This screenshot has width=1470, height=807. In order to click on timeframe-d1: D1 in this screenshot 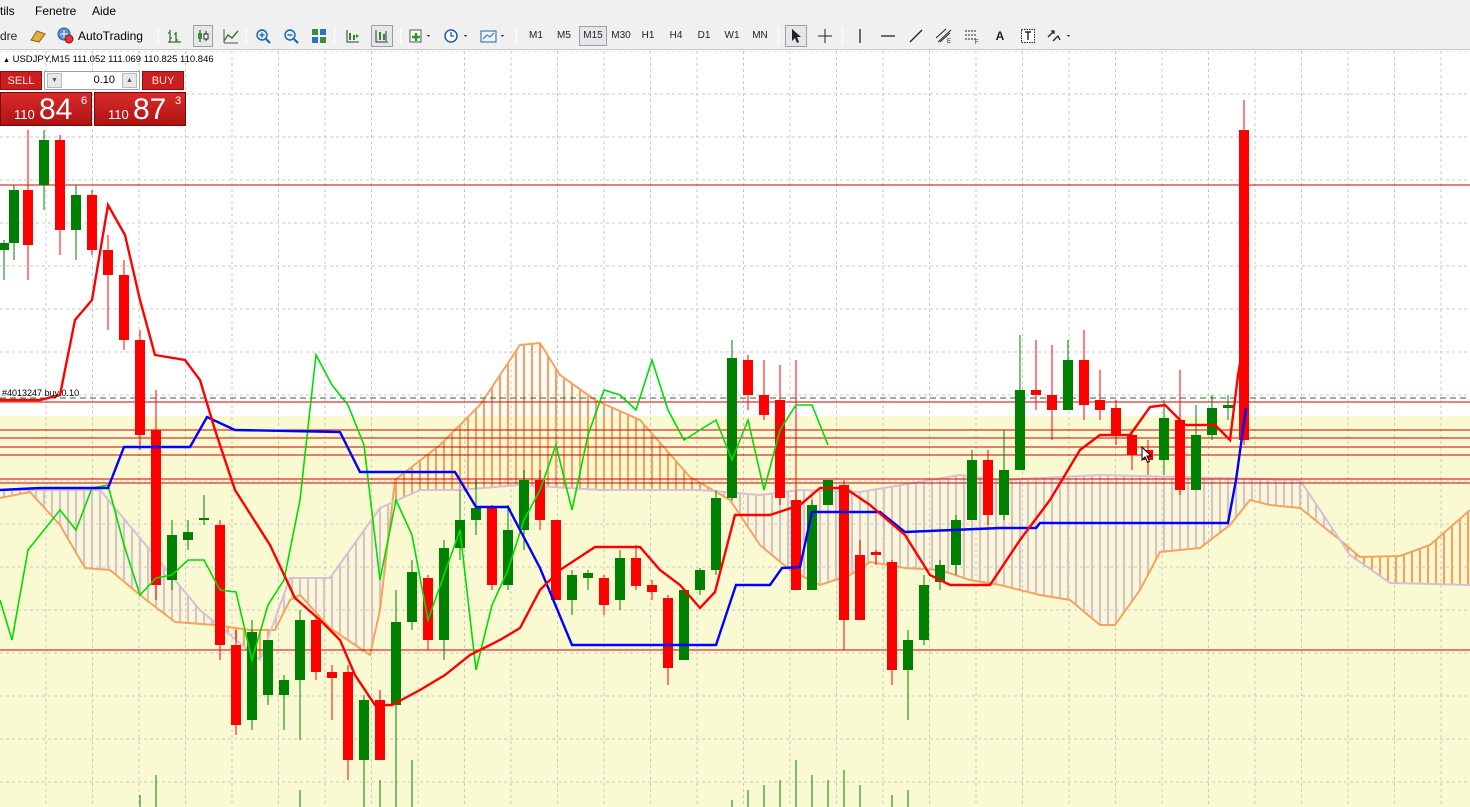, I will do `click(704, 36)`.